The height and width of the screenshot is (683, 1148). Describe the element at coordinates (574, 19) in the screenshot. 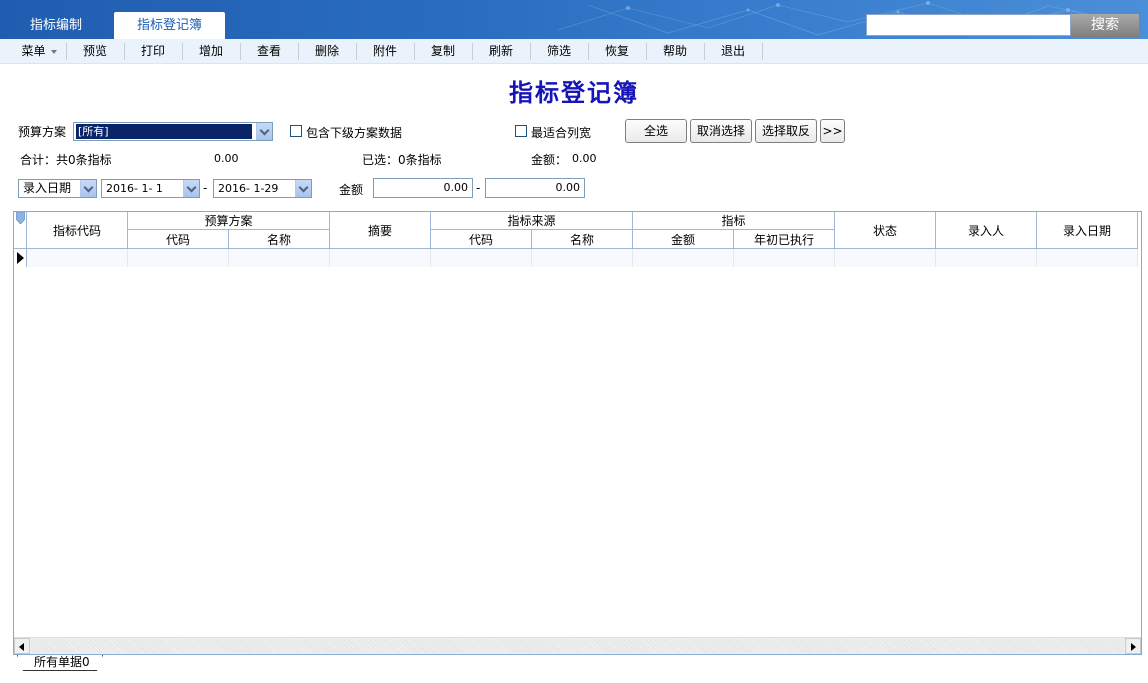

I see `top-bar: 指标编制 指标登记簿 搜索` at that location.